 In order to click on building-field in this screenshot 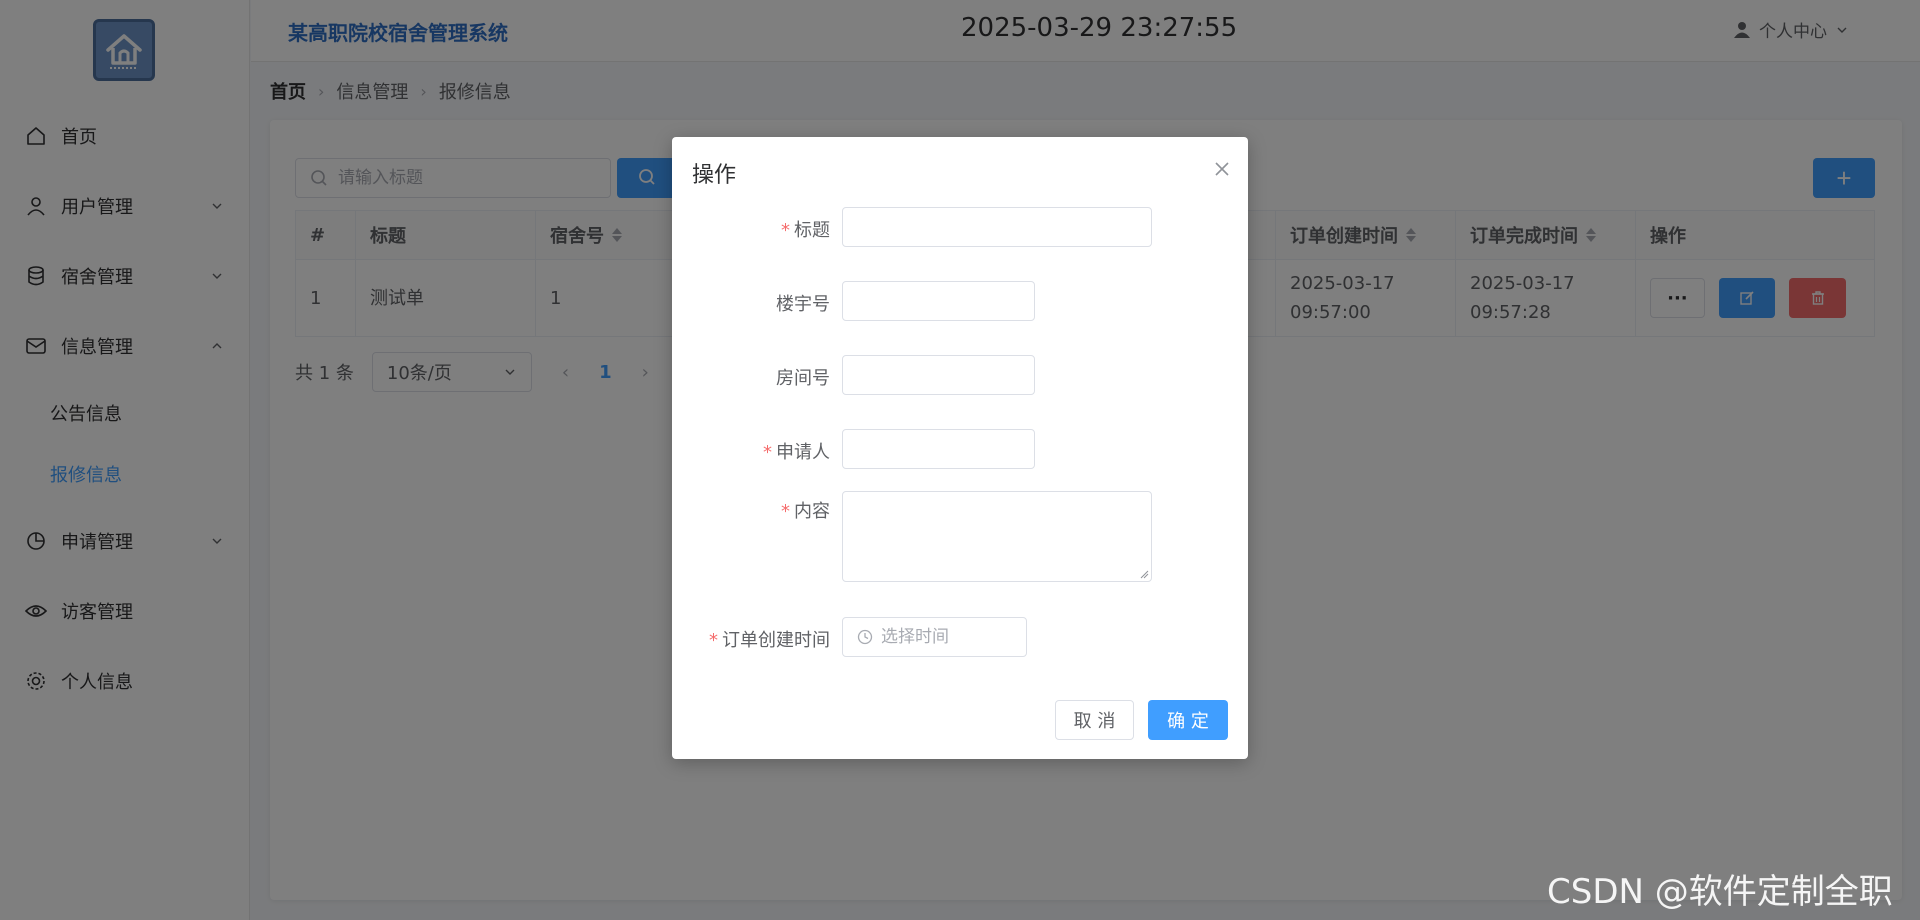, I will do `click(938, 301)`.